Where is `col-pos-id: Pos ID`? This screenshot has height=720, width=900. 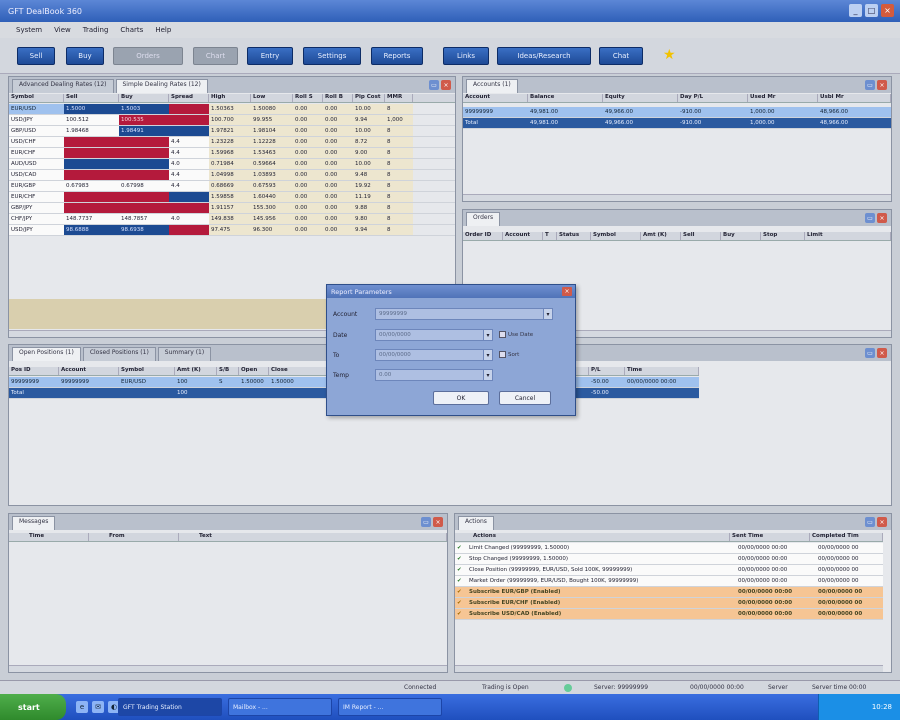
col-pos-id: Pos ID is located at coordinates (34, 371).